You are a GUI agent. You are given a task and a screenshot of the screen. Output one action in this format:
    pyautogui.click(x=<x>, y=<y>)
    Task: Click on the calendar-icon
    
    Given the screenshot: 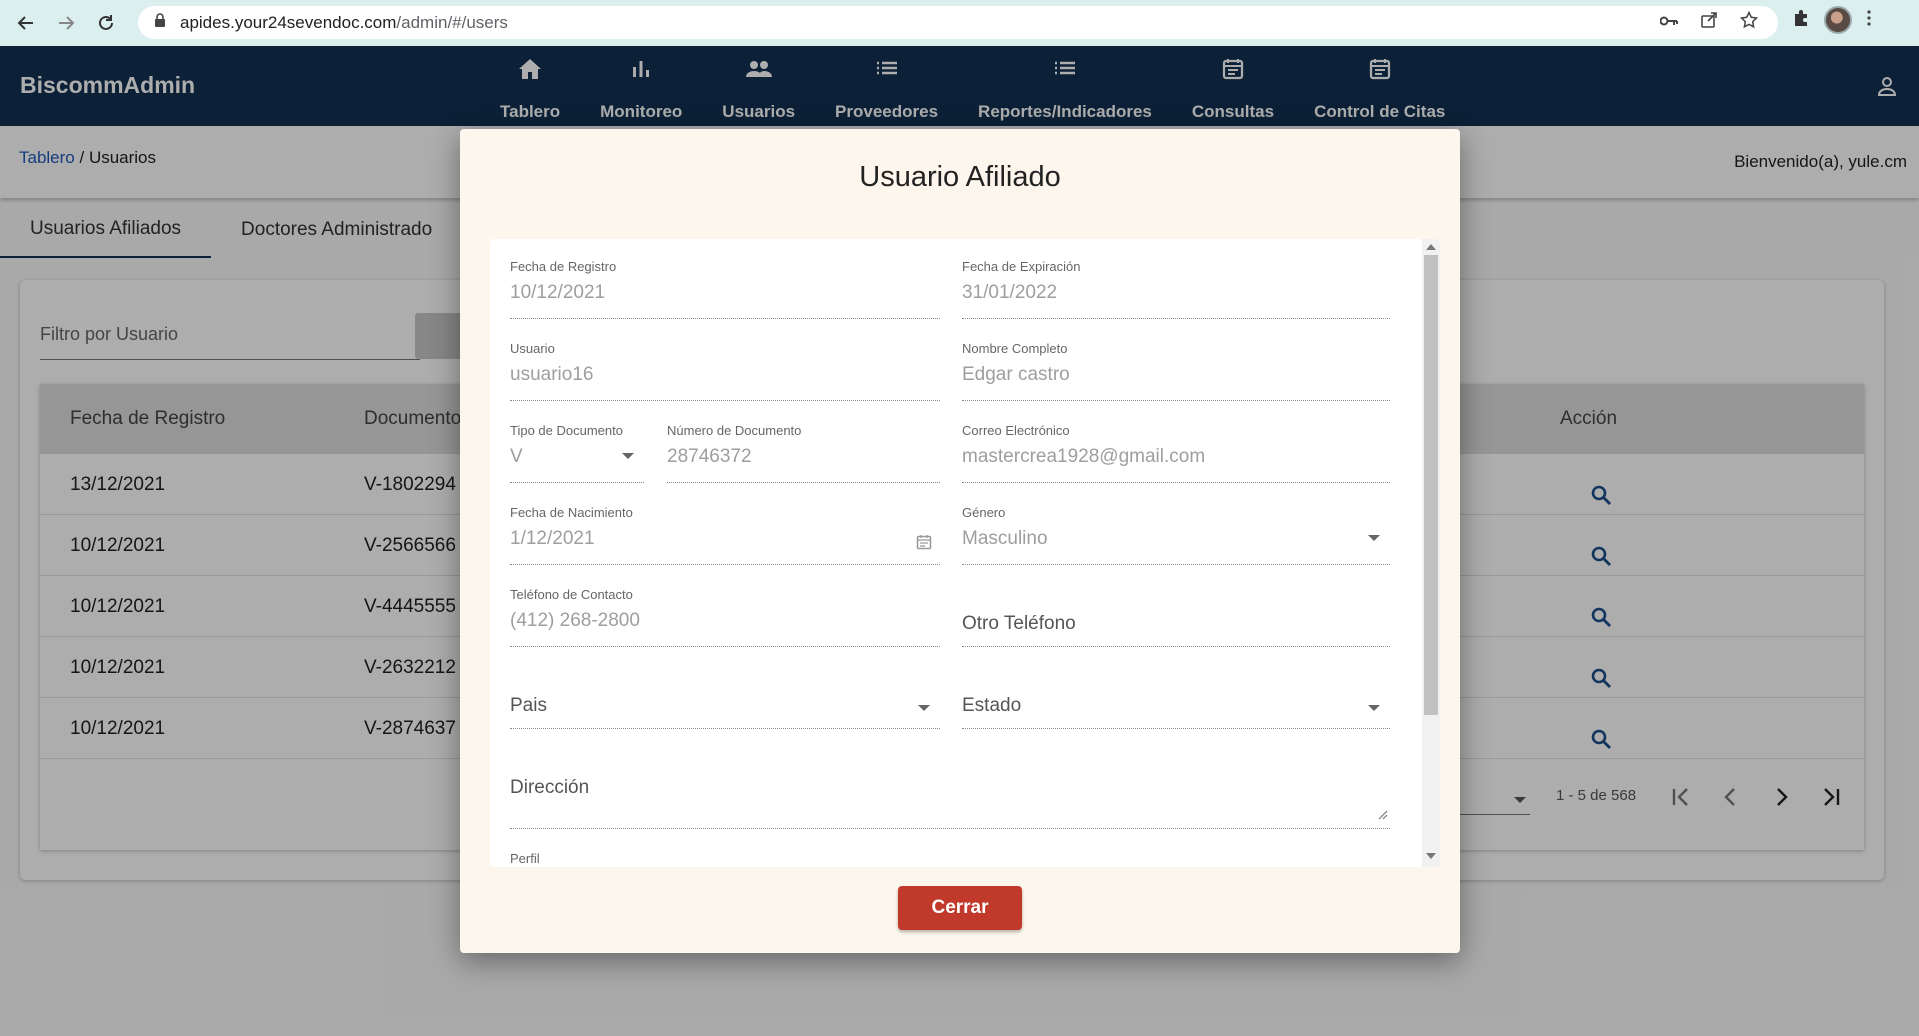 What is the action you would take?
    pyautogui.click(x=924, y=544)
    